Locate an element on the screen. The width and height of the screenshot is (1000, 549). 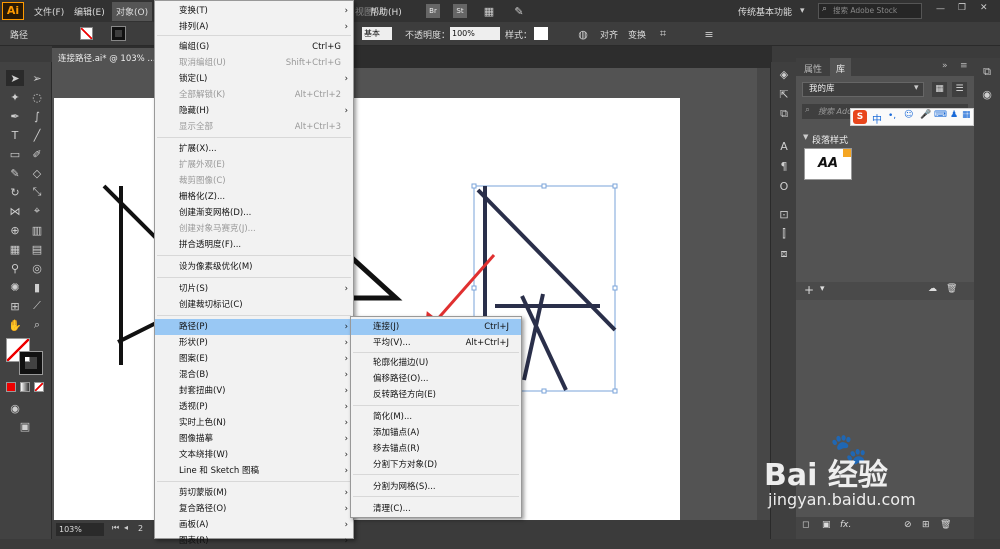
tab-libraries: 库 is located at coordinates (841, 67).